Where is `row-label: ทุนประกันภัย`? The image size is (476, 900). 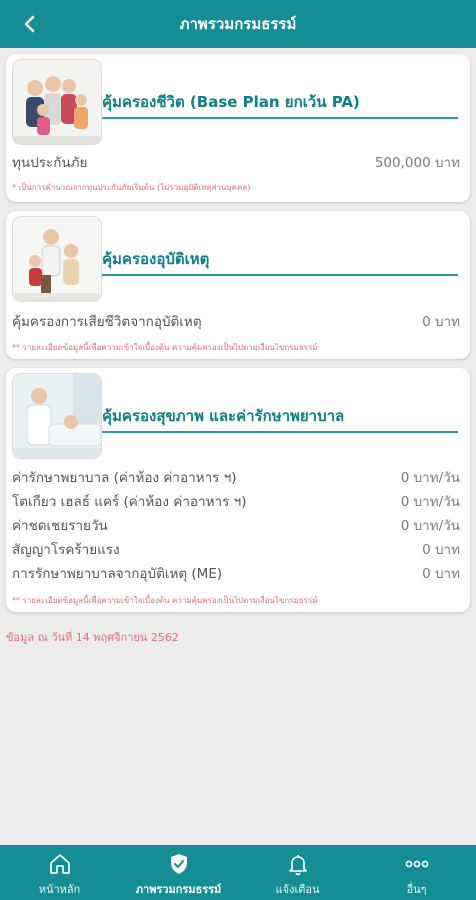
row-label: ทุนประกันภัย is located at coordinates (50, 163).